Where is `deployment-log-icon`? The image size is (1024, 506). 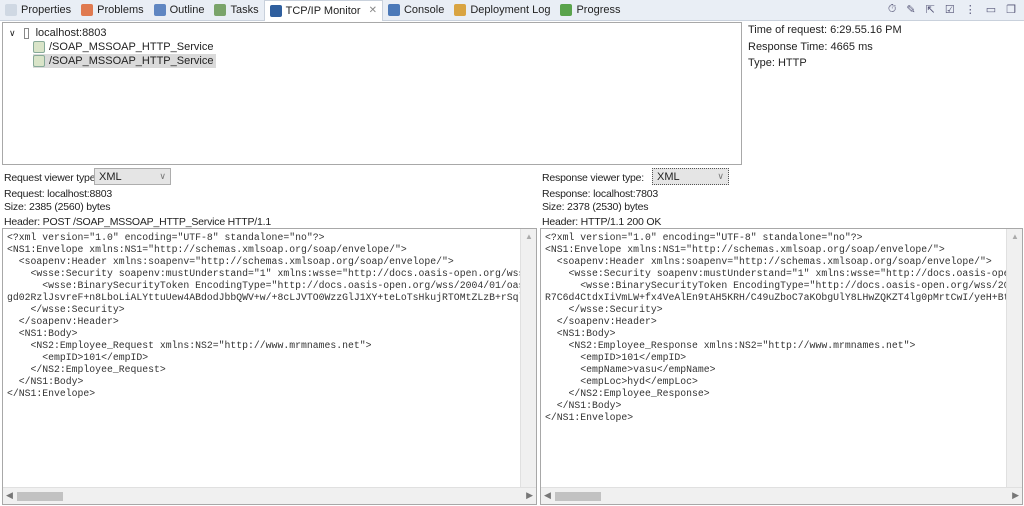
deployment-log-icon is located at coordinates (460, 10).